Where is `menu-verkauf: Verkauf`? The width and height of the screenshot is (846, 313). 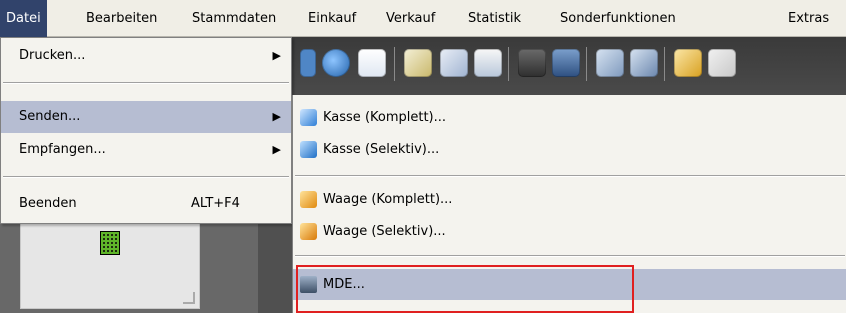 menu-verkauf: Verkauf is located at coordinates (410, 18).